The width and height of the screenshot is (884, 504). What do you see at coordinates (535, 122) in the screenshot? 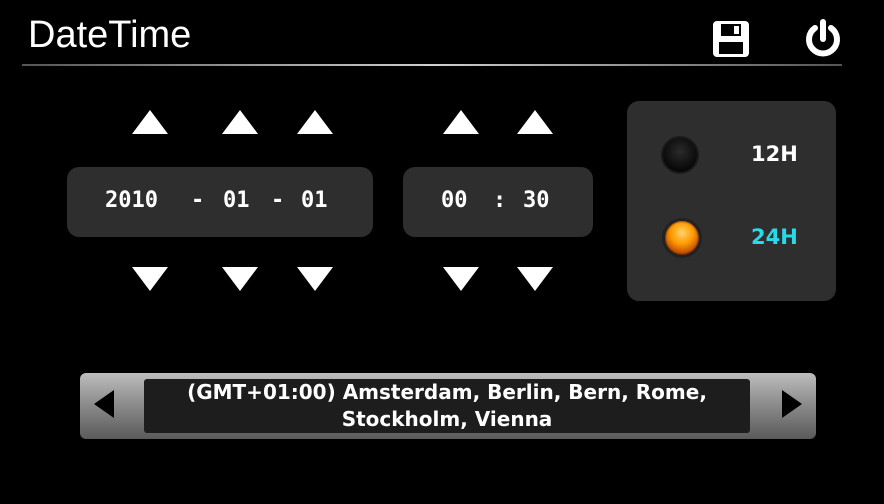
I see `minute-up-button` at bounding box center [535, 122].